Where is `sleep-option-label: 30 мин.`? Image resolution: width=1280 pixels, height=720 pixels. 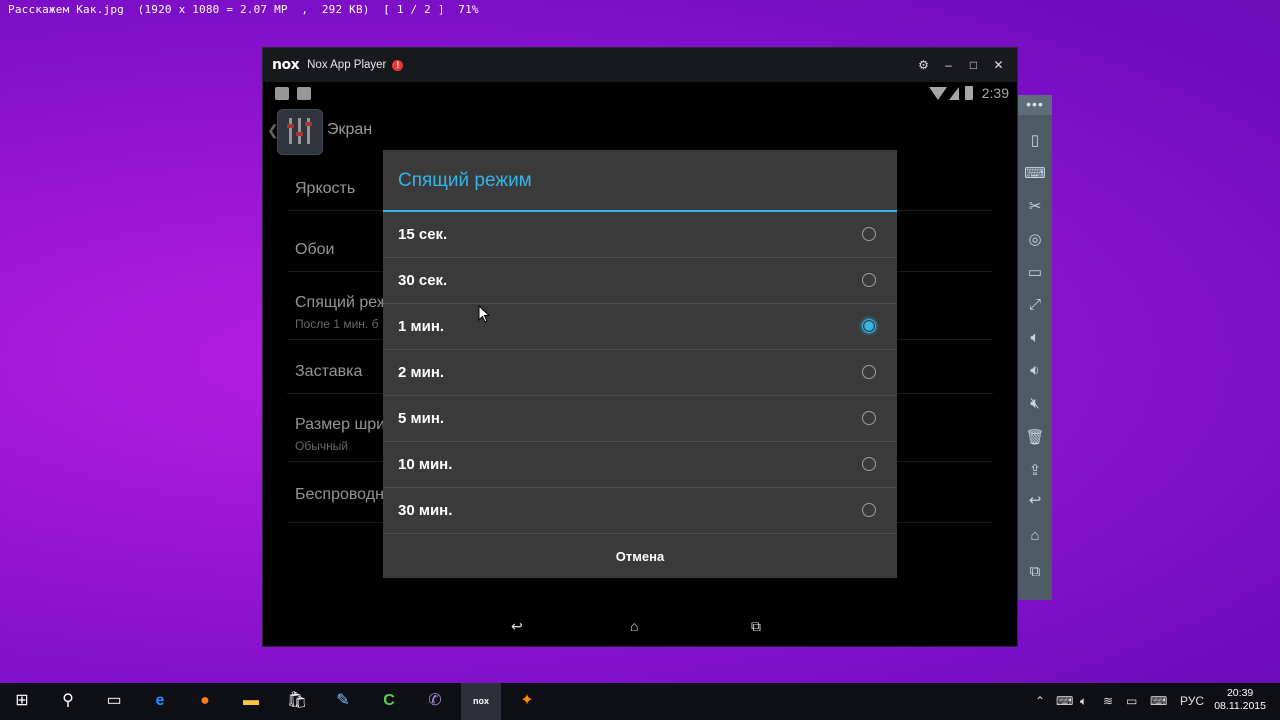
sleep-option-label: 30 мин. is located at coordinates (425, 510).